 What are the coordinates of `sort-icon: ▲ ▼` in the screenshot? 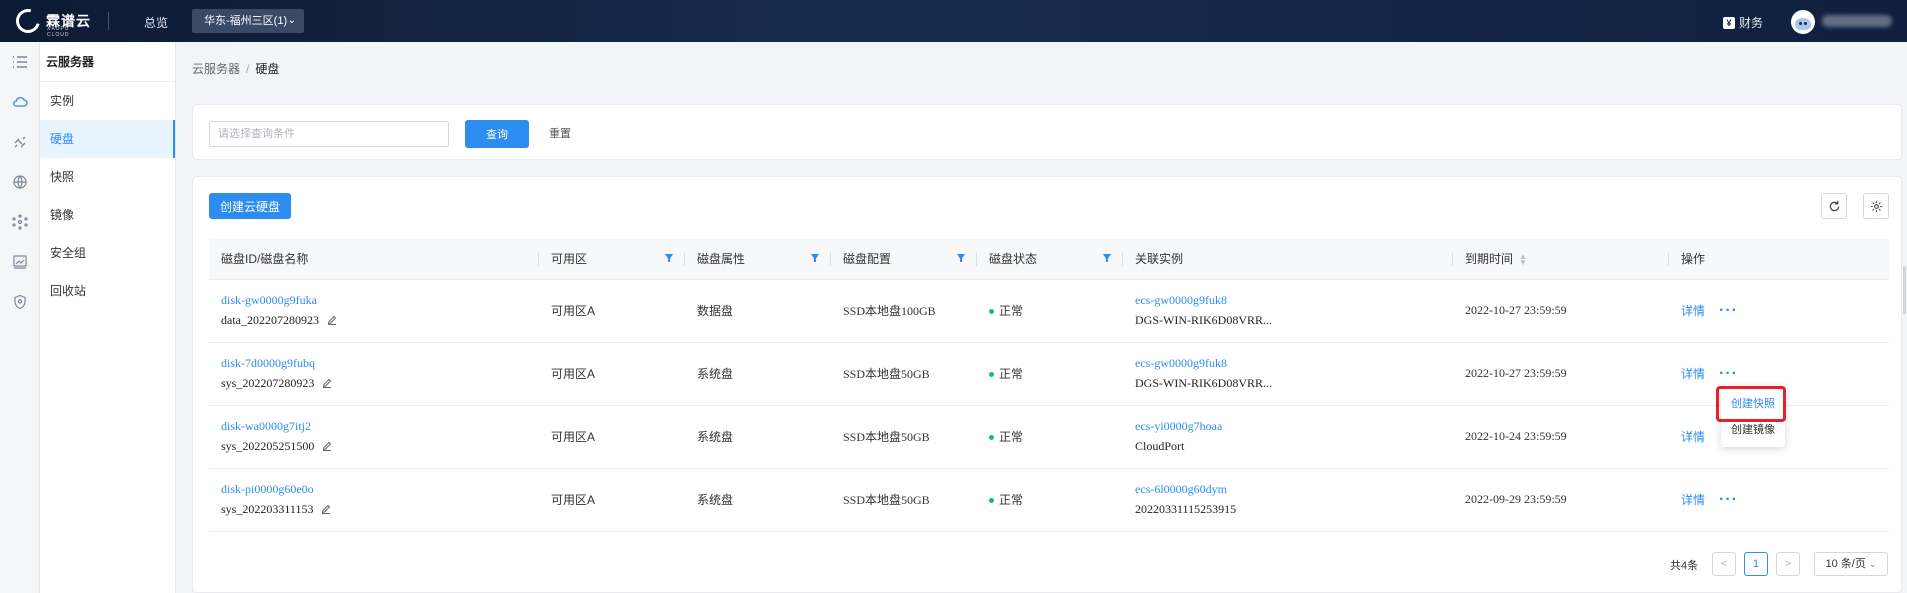 It's located at (1523, 260).